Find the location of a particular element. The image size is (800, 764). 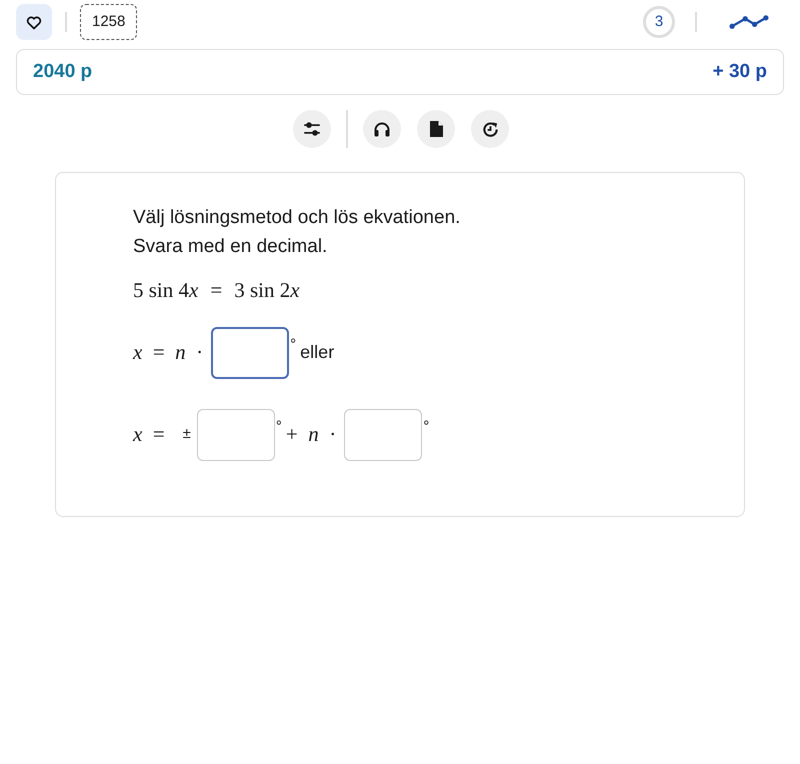

trend-line-icon is located at coordinates (749, 22).